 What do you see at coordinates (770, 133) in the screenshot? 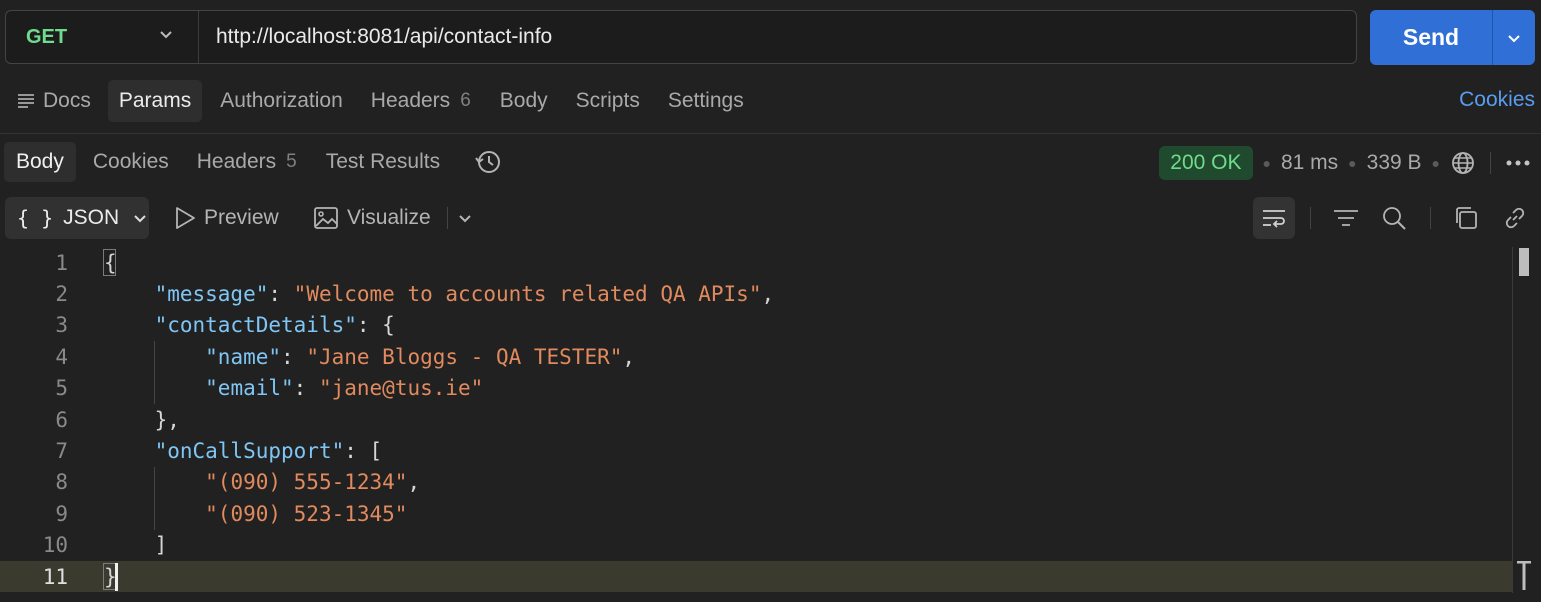
I see `section-divider` at bounding box center [770, 133].